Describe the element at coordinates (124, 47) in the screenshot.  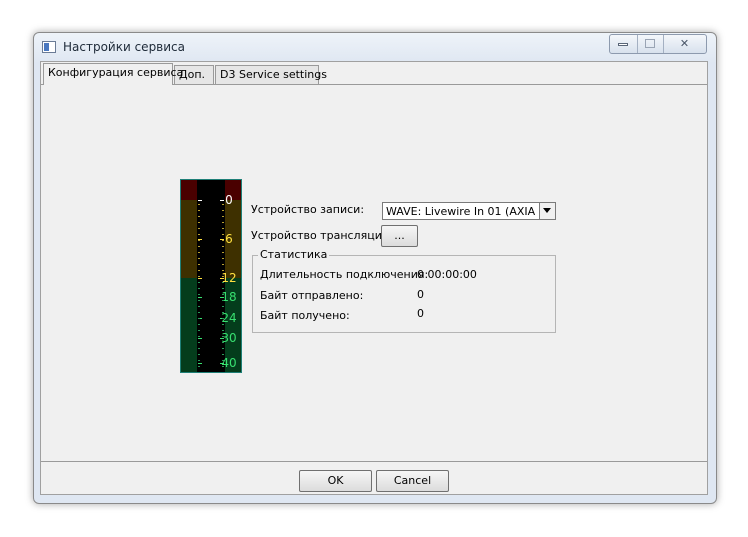
I see `window-title: Настройки сервиса` at that location.